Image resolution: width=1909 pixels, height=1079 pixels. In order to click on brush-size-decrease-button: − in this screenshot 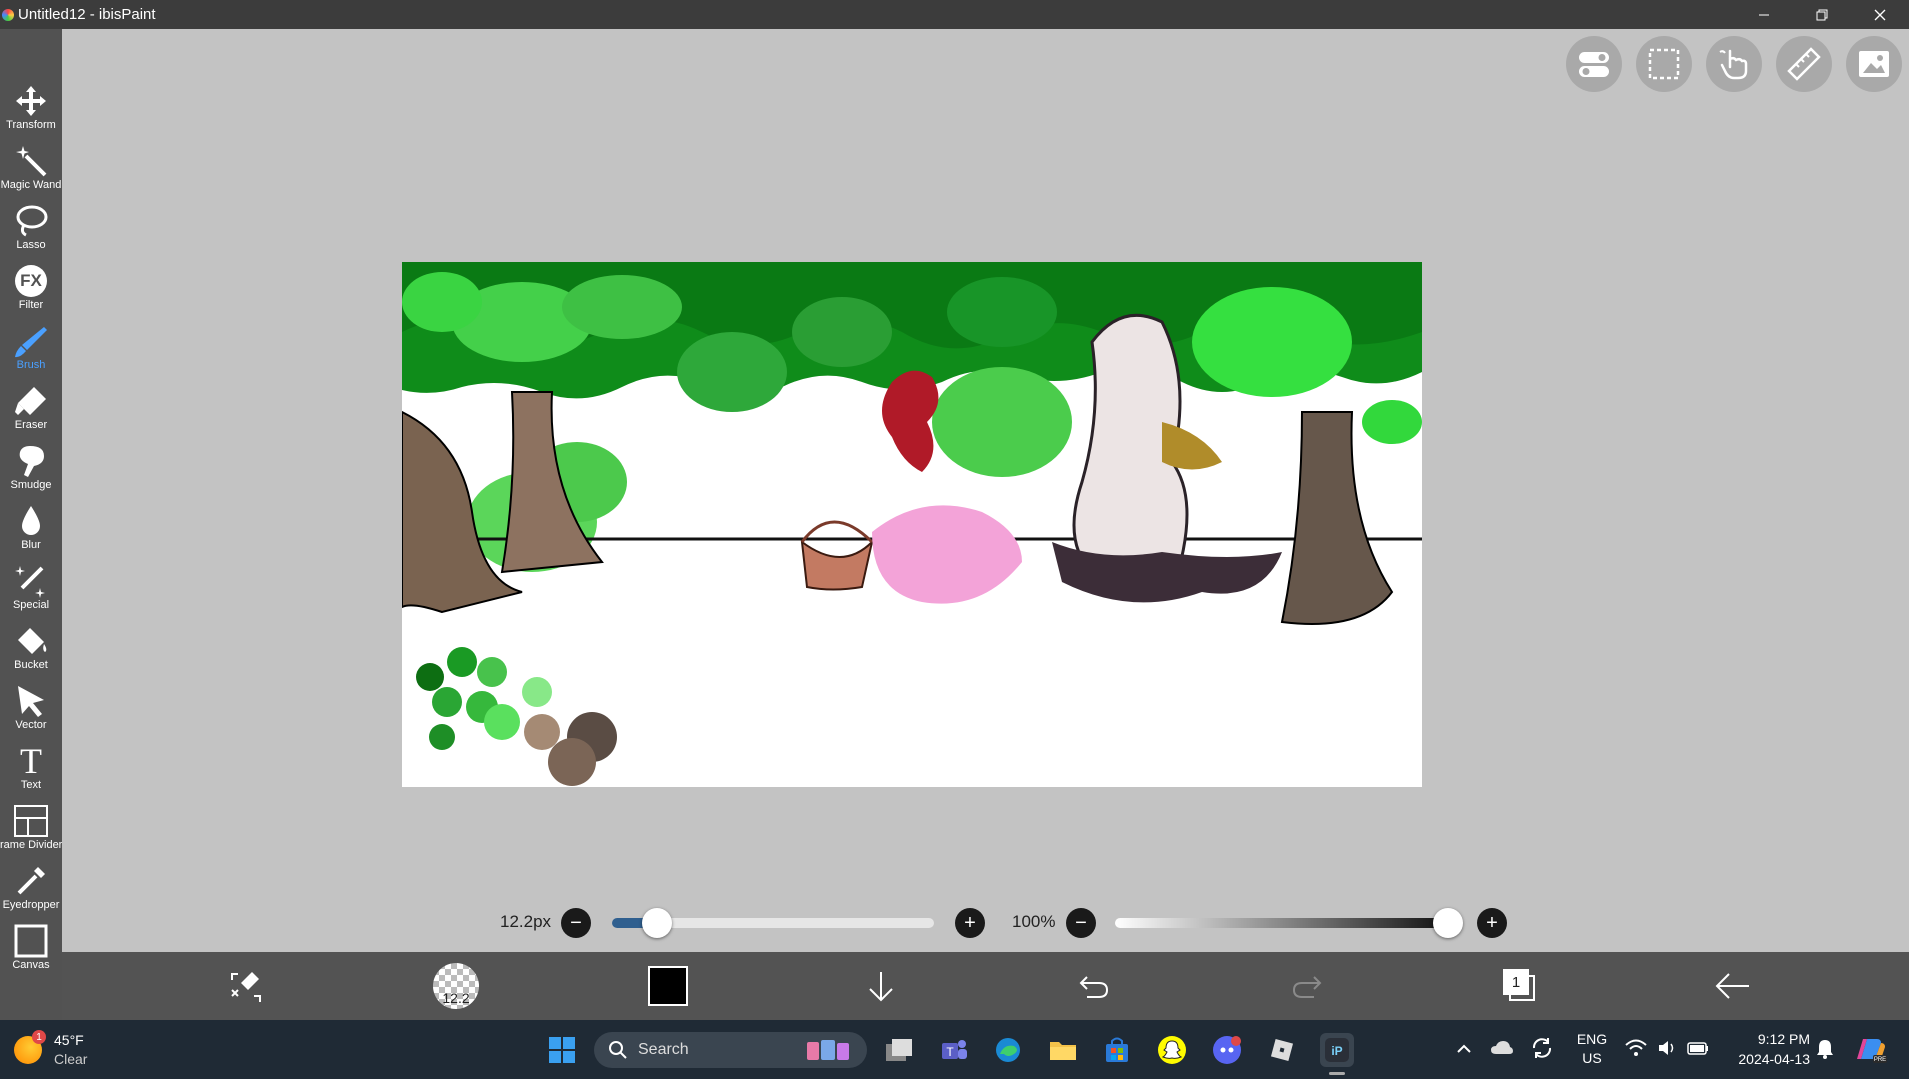, I will do `click(576, 923)`.